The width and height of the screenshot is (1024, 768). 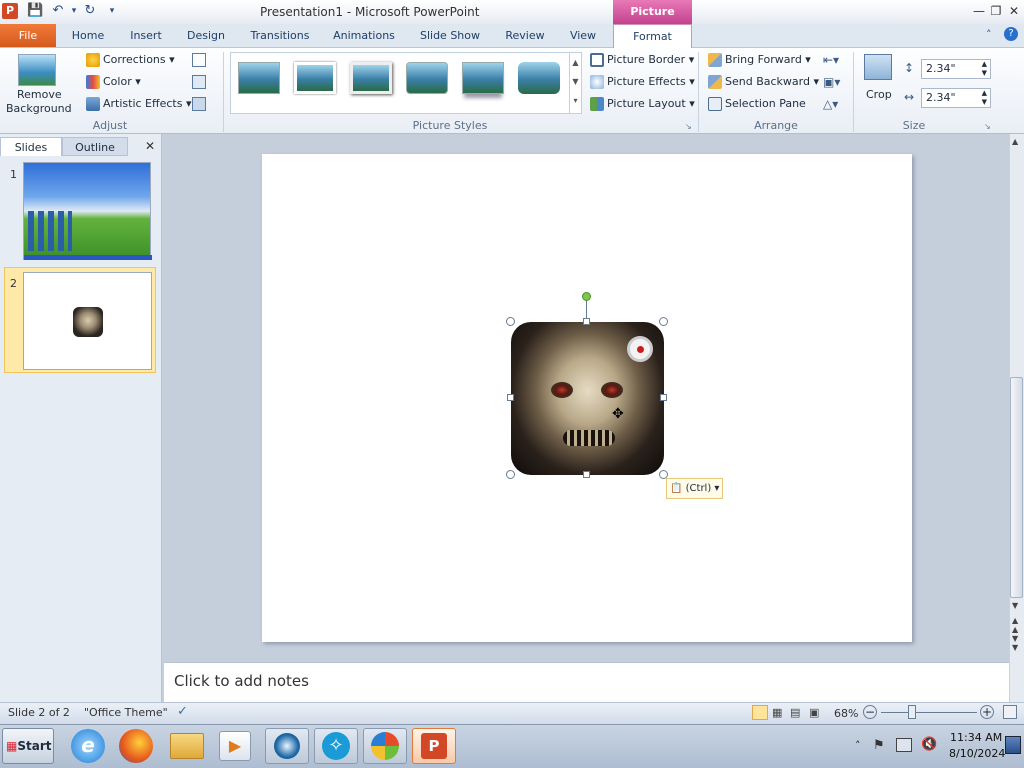 I want to click on scroll-thumb, so click(x=1016, y=487).